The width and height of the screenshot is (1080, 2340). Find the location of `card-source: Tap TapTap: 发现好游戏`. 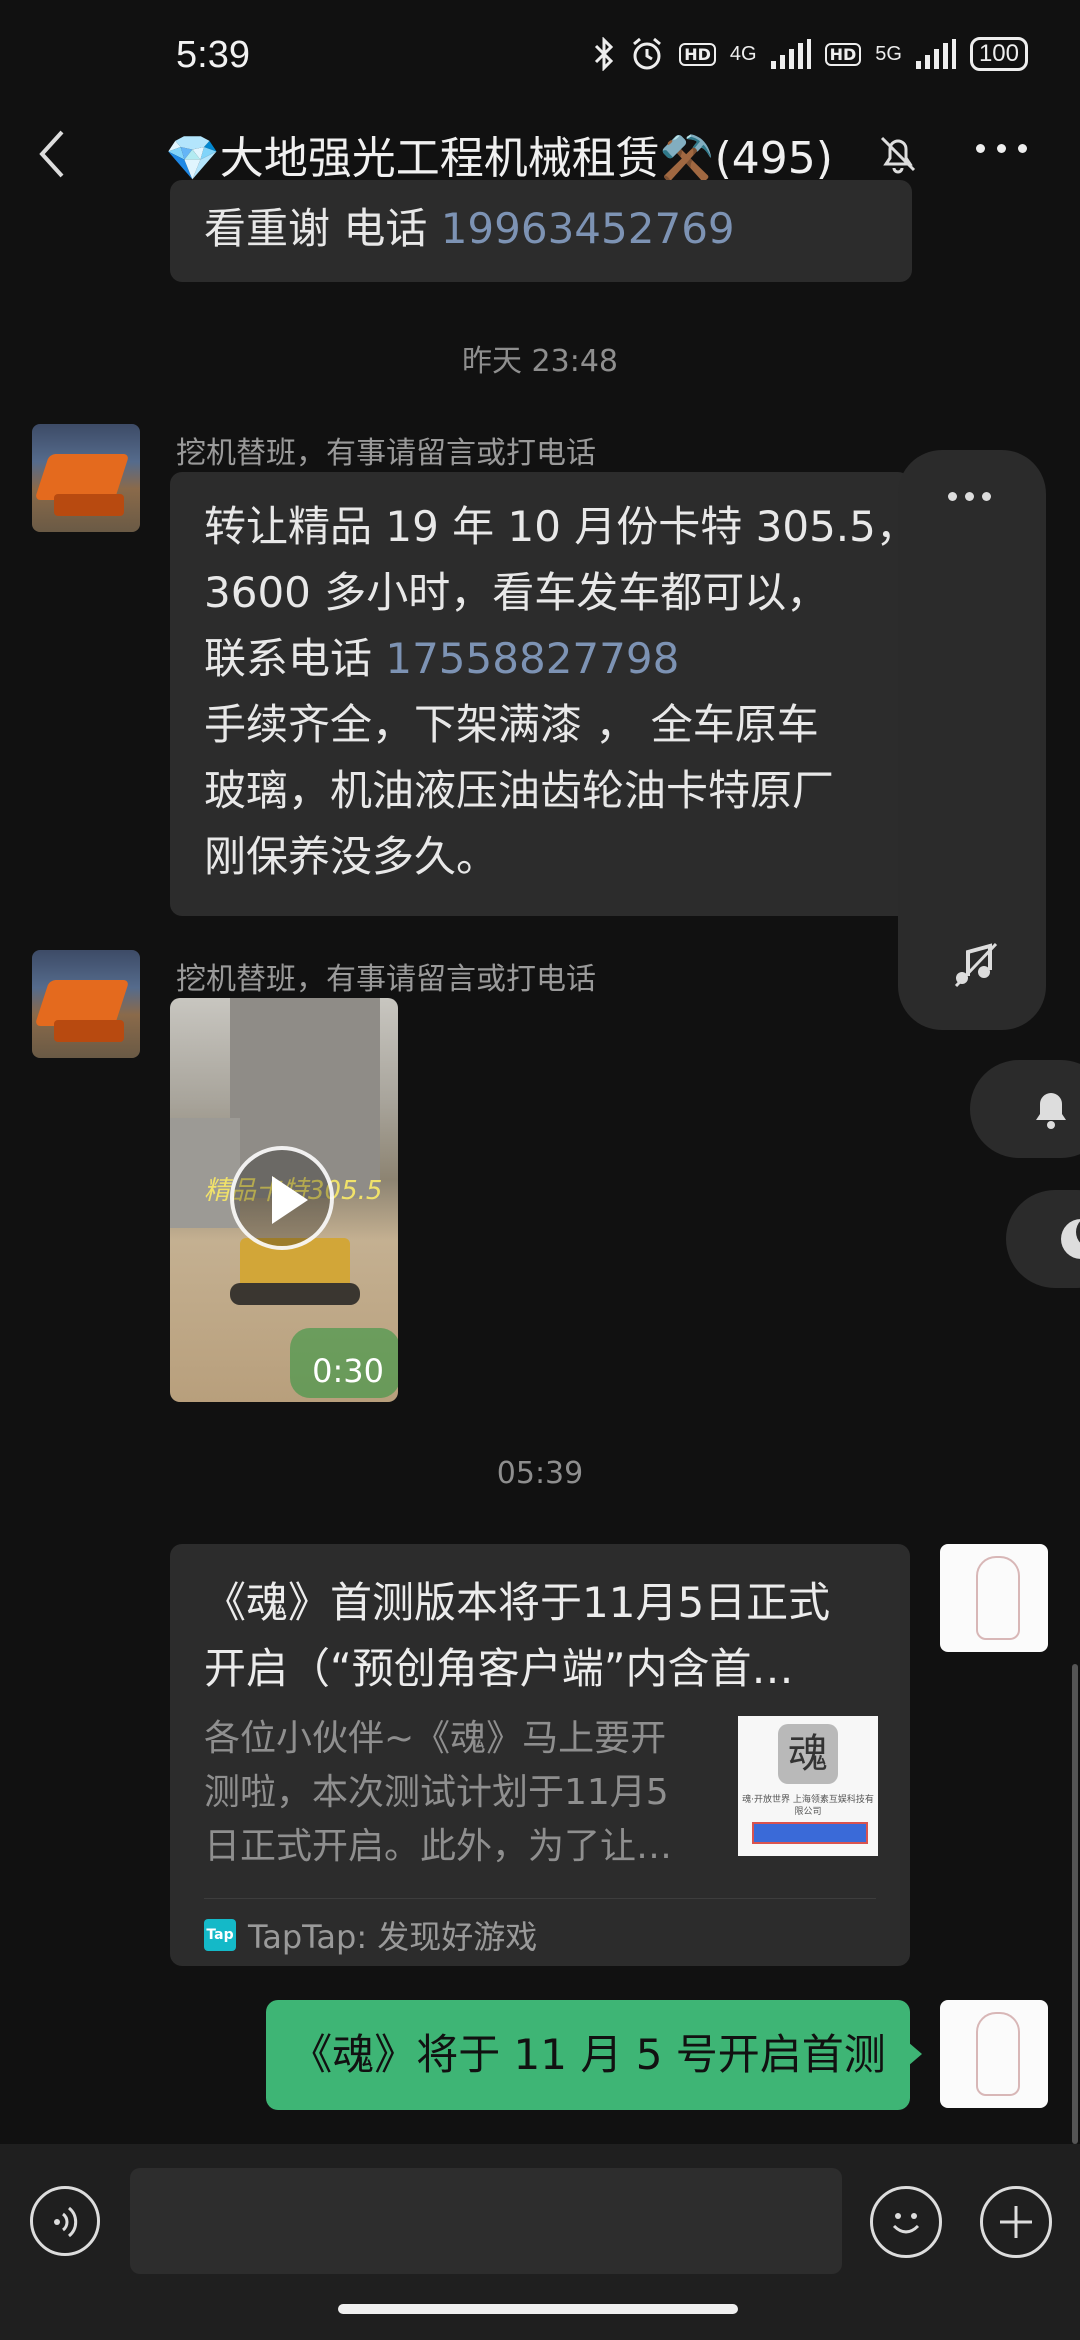

card-source: Tap TapTap: 发现好游戏 is located at coordinates (370, 1935).